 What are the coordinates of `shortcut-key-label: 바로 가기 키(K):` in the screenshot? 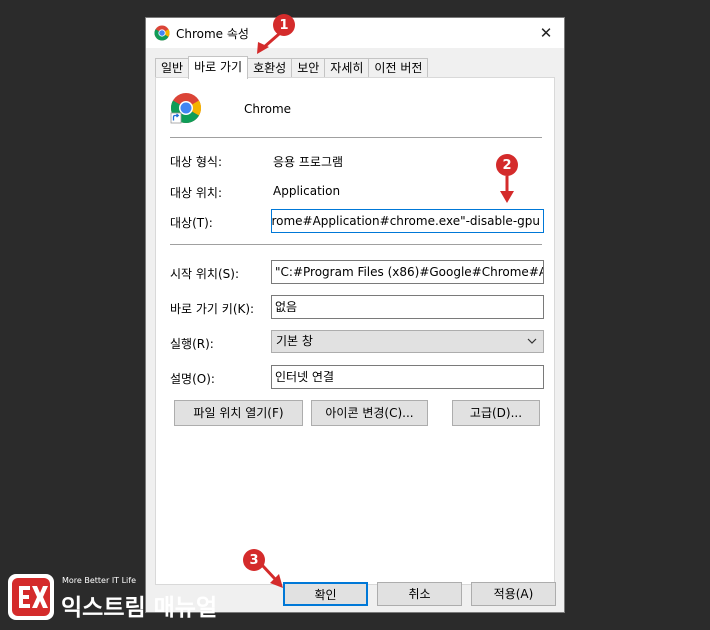 It's located at (212, 309).